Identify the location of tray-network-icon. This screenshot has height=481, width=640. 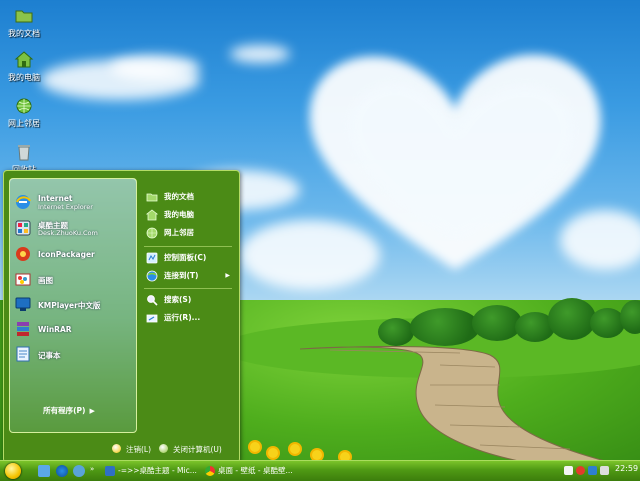
(592, 470).